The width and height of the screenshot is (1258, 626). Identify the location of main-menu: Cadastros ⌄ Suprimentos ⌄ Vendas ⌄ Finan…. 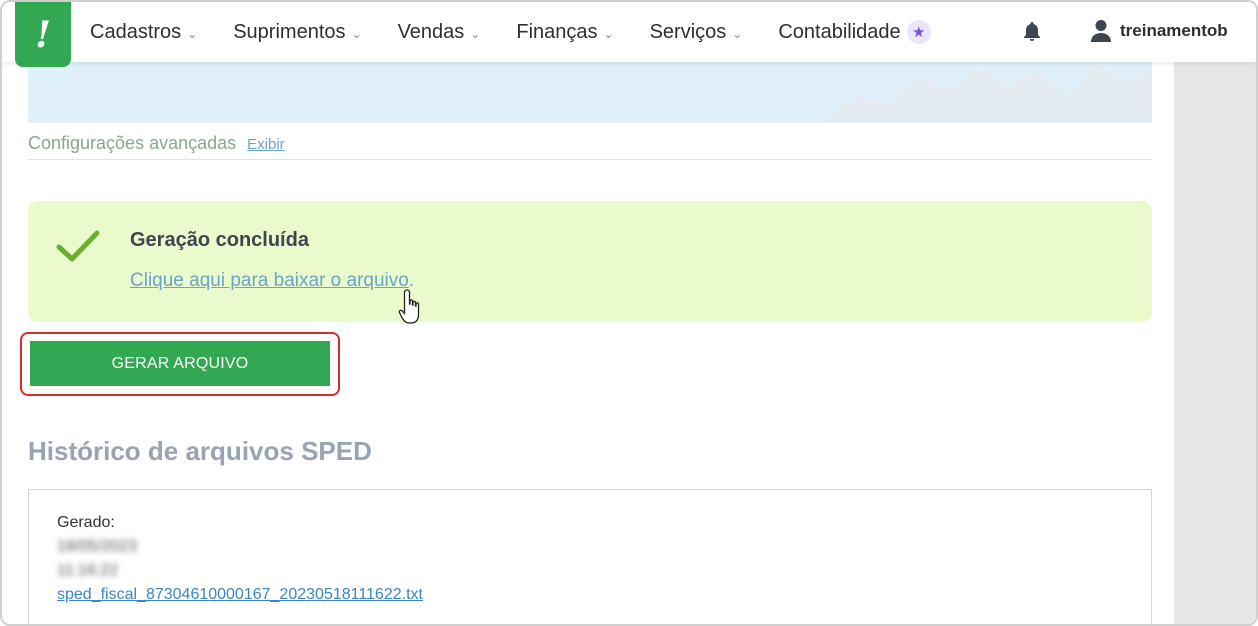
(528, 32).